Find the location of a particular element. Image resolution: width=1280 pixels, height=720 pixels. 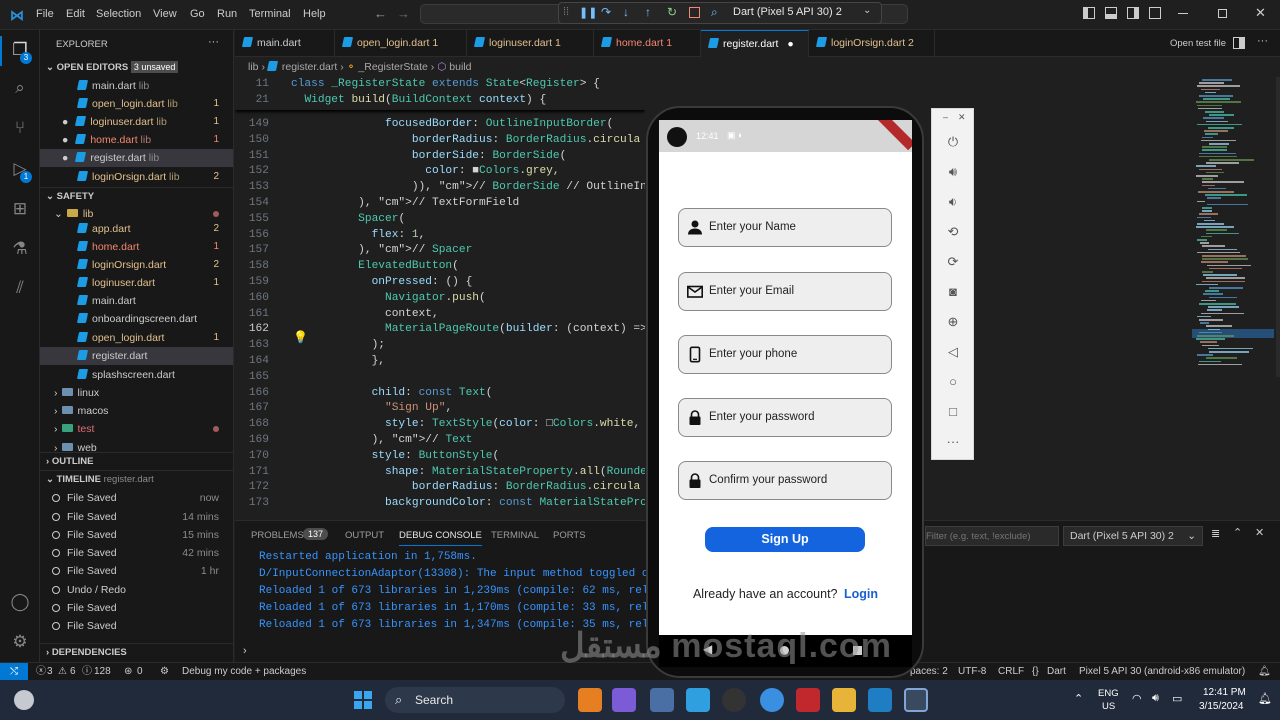

timeline-item: Undo / Redo is located at coordinates (136, 590).